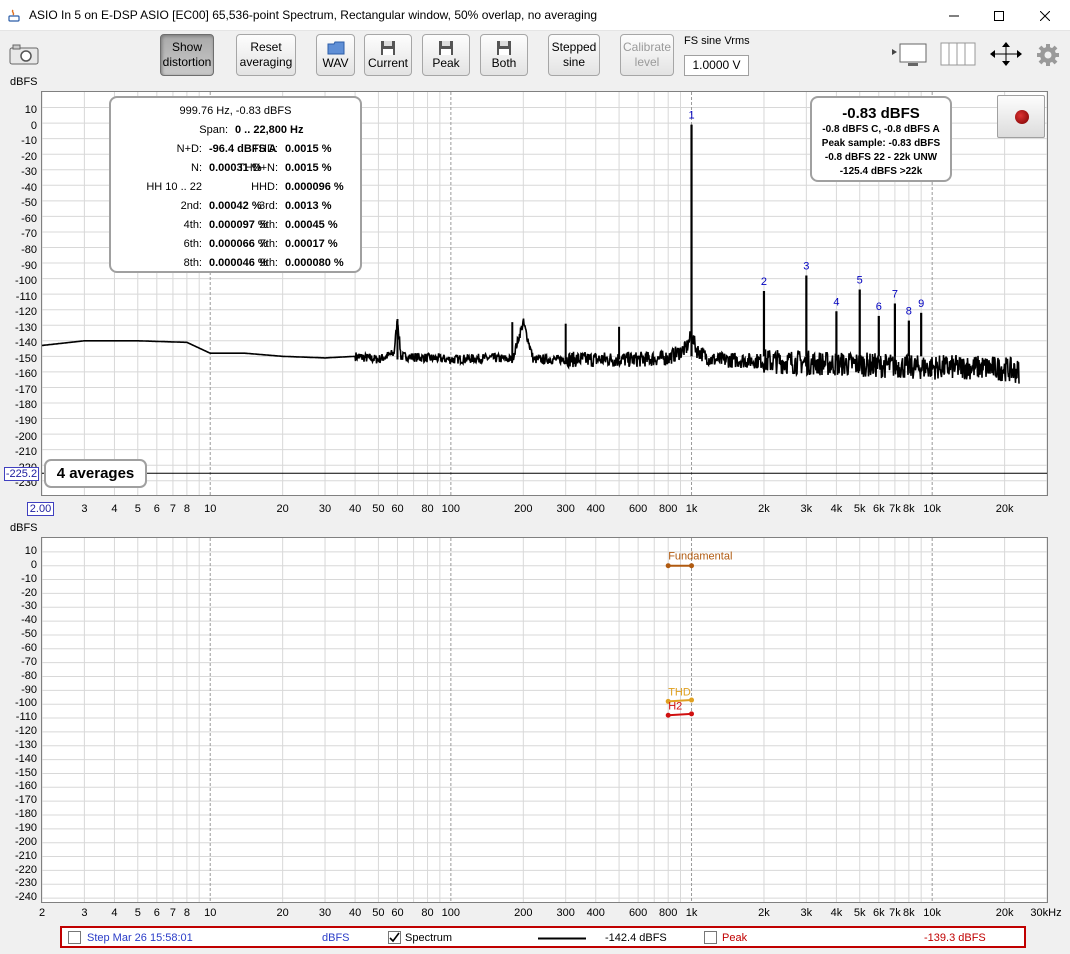 Image resolution: width=1070 pixels, height=954 pixels. I want to click on maximize-button, so click(999, 15).